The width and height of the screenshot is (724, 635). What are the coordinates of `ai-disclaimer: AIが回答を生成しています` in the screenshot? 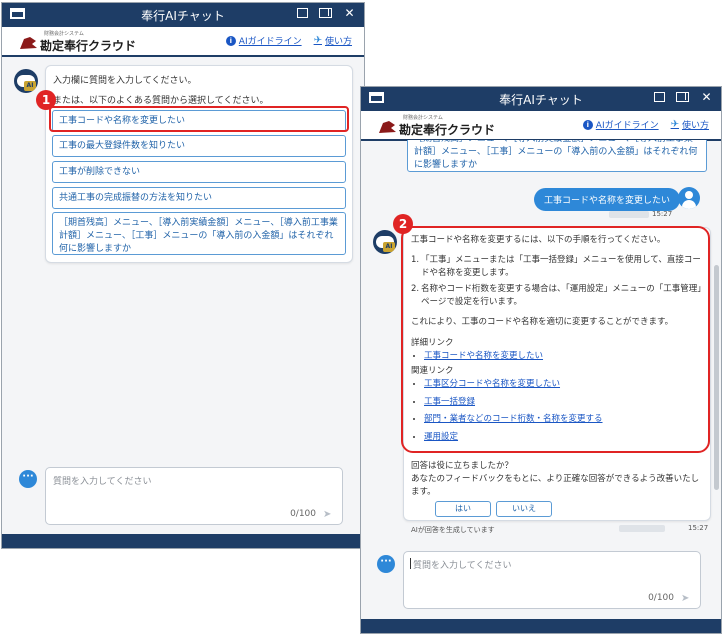 It's located at (453, 530).